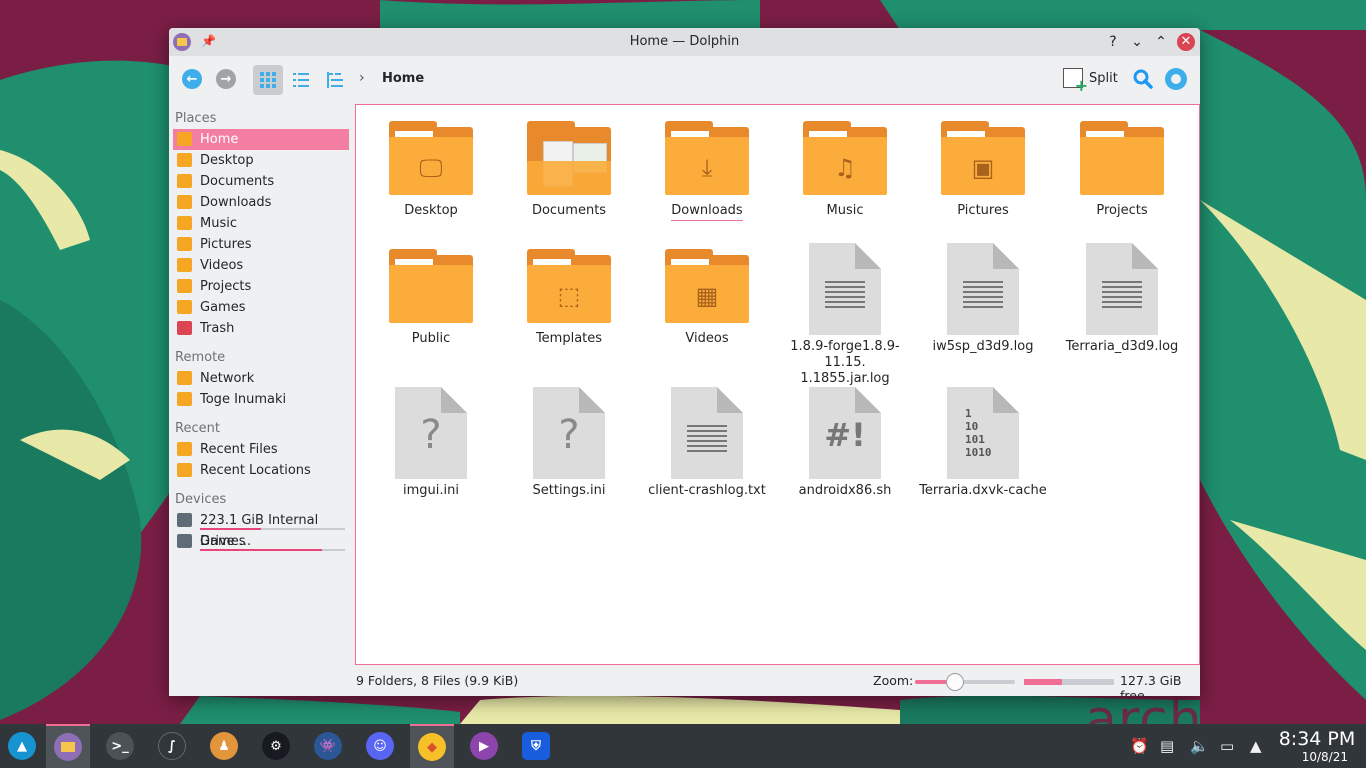 The image size is (1366, 768). I want to click on sidebar-item-downloads: Downloads, so click(261, 202).